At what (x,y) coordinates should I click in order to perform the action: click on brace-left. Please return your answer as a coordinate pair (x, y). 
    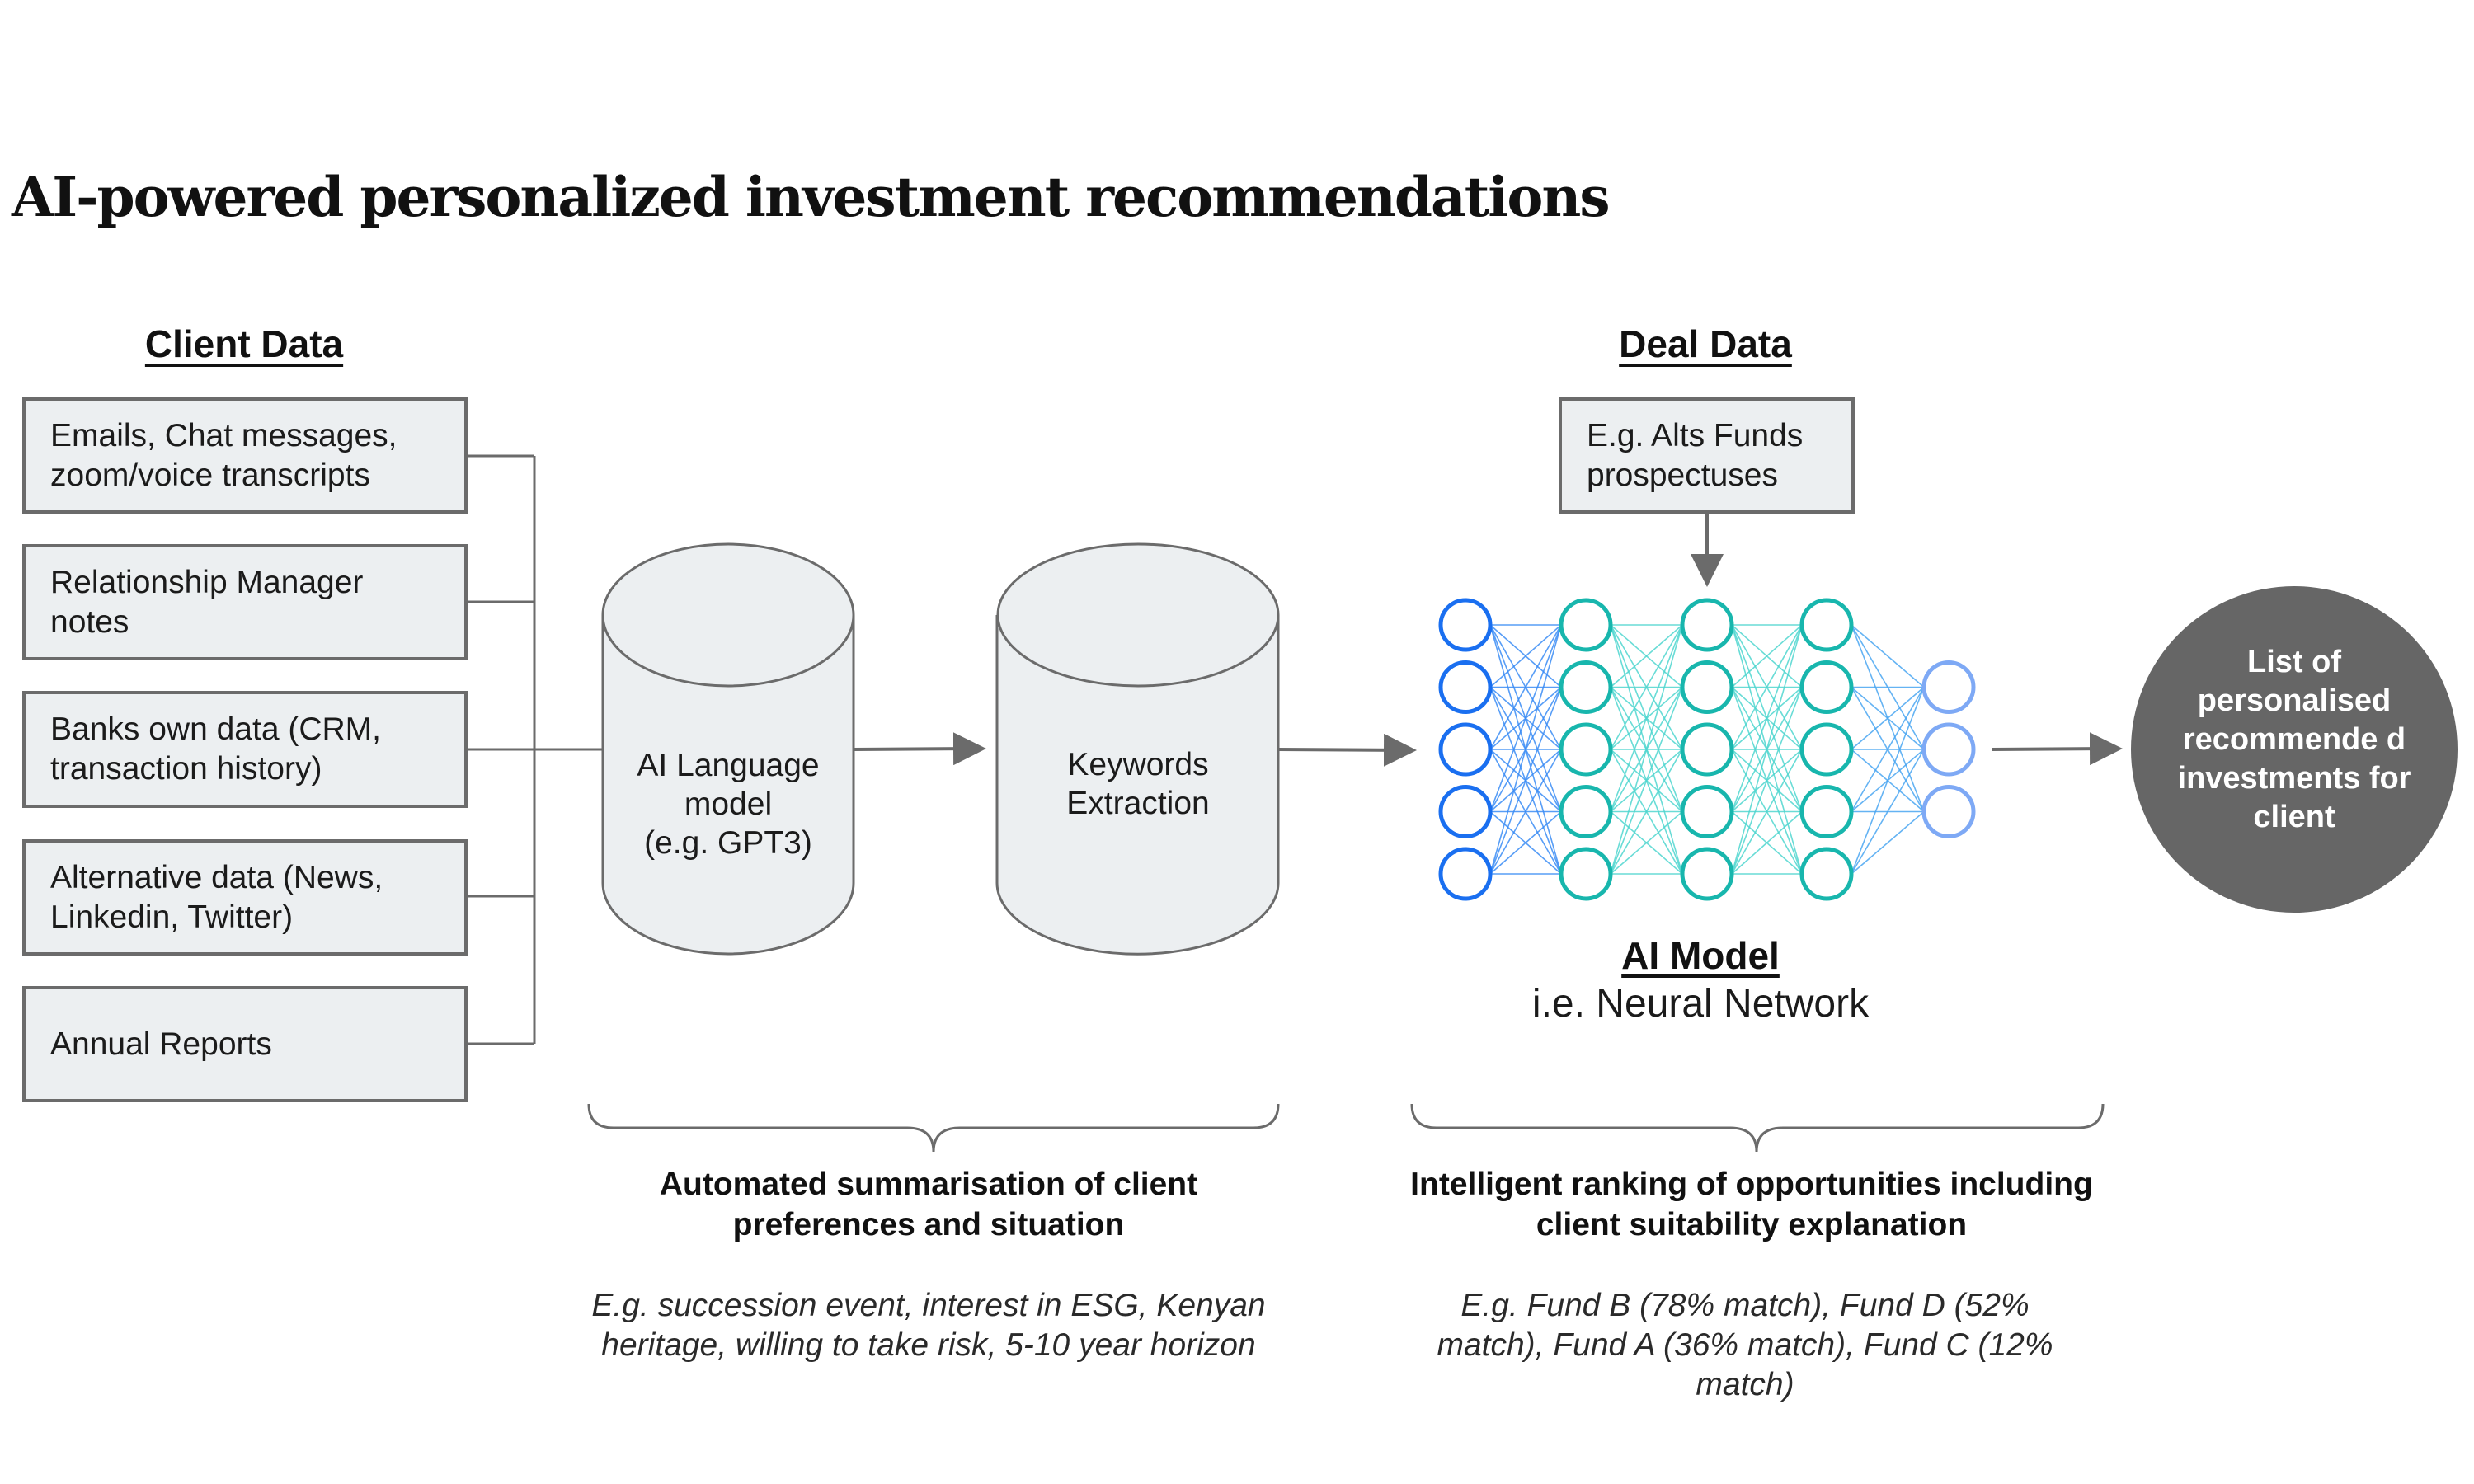
    Looking at the image, I should click on (933, 1128).